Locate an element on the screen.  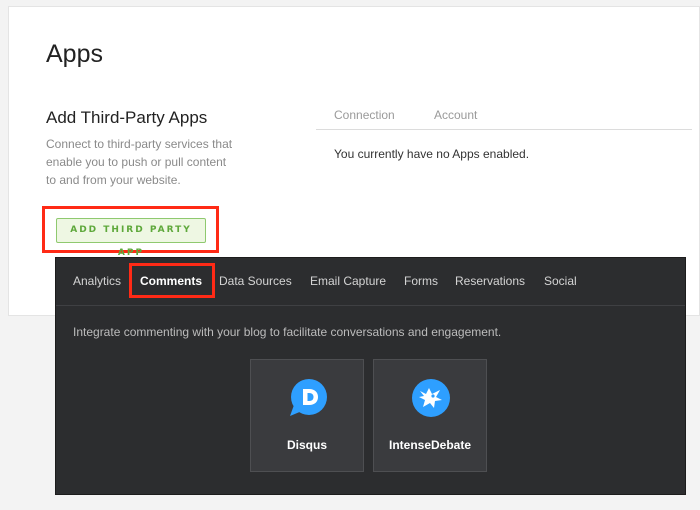
tab-forms: Forms is located at coordinates (421, 281).